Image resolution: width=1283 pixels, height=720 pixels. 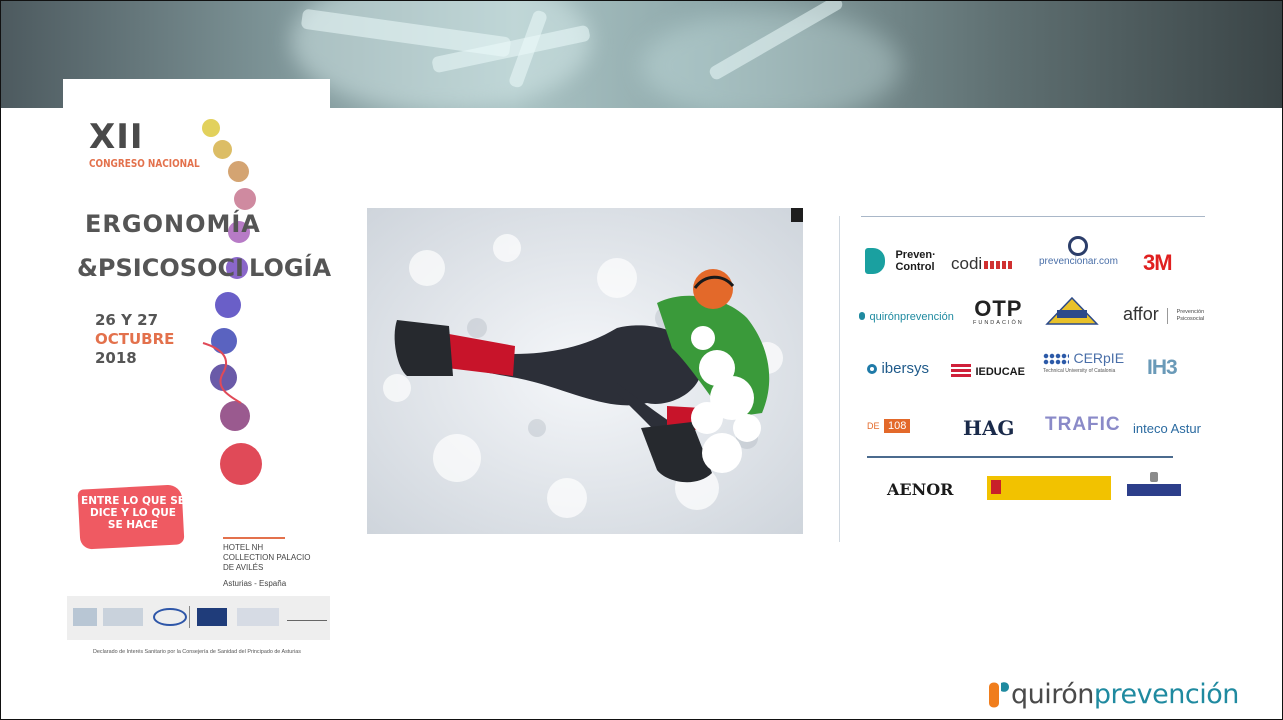 I want to click on aenor-text: AENOR, so click(x=920, y=489).